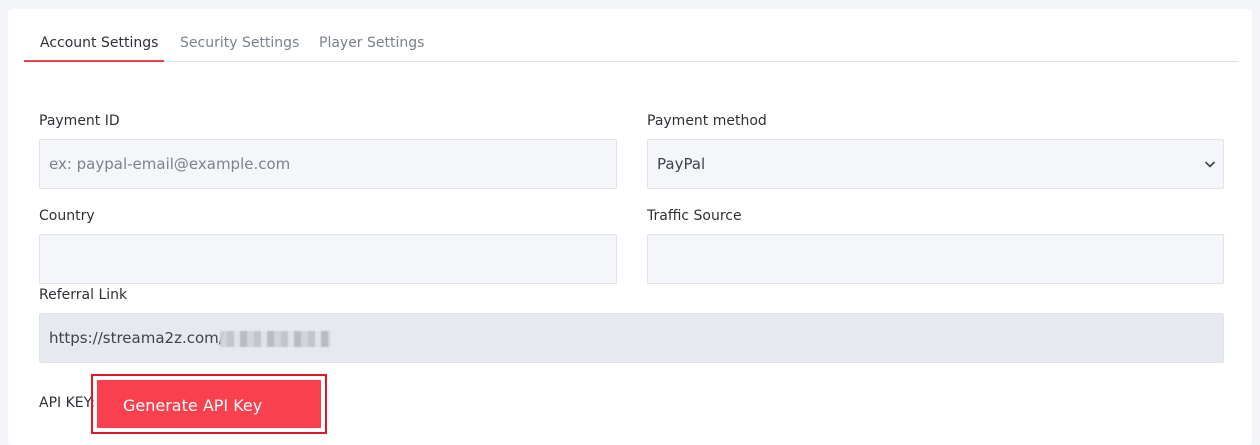 The height and width of the screenshot is (445, 1260). Describe the element at coordinates (79, 121) in the screenshot. I see `payment-id-label: Payment ID` at that location.